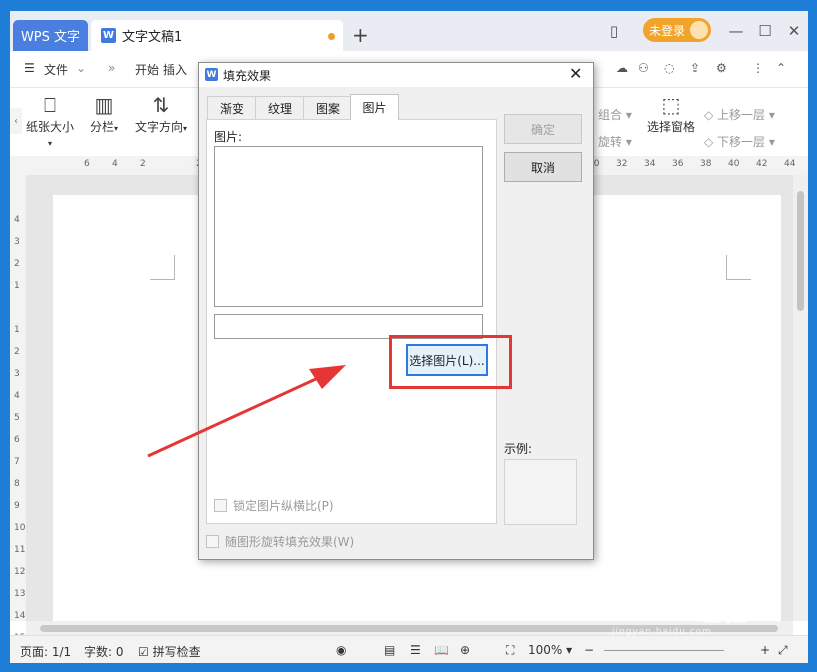 This screenshot has height=672, width=817. Describe the element at coordinates (396, 75) in the screenshot. I see `dialog-title-bar: W 填充效果 ✕` at that location.